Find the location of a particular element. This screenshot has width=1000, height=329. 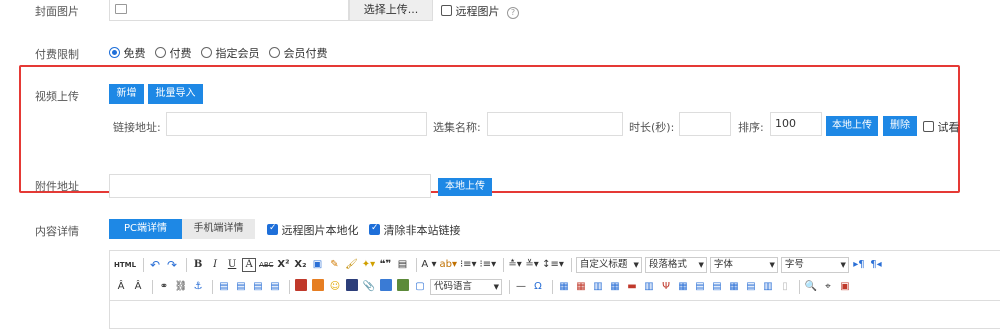

insert-paragraph-before-table-icon: ▥ is located at coordinates (598, 287).